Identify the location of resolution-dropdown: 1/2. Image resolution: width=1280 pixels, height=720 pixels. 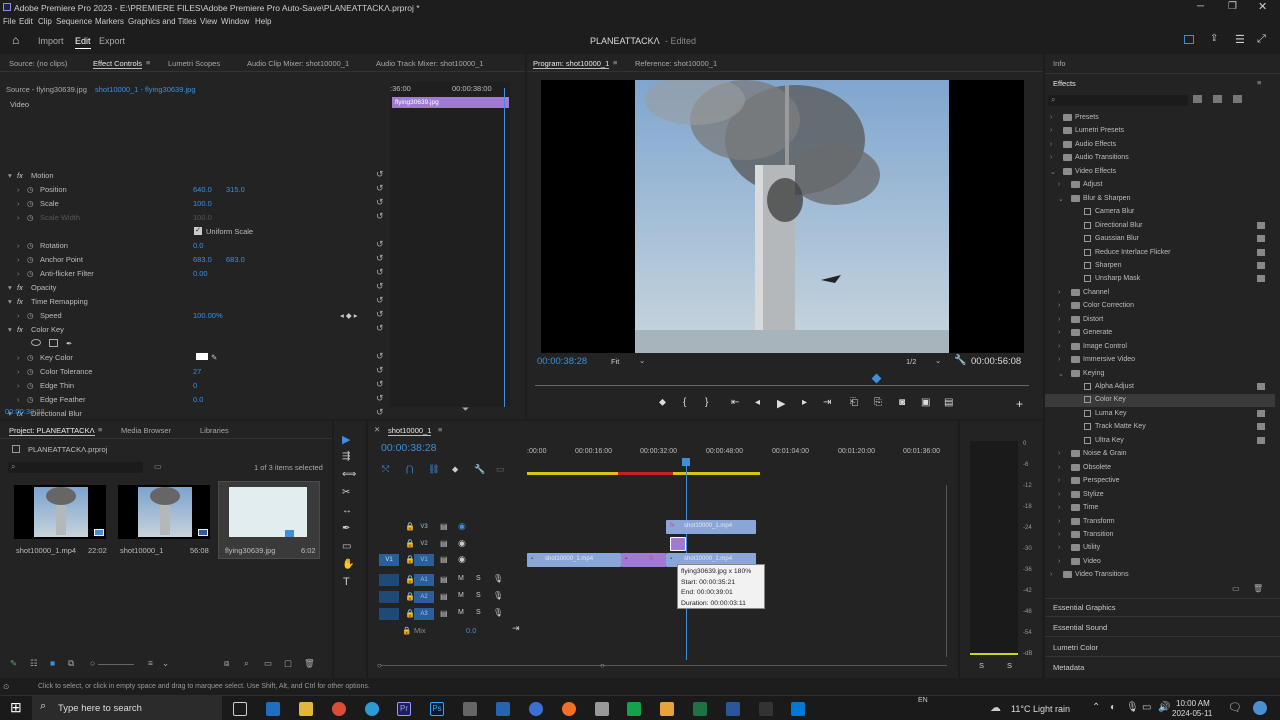
(911, 361).